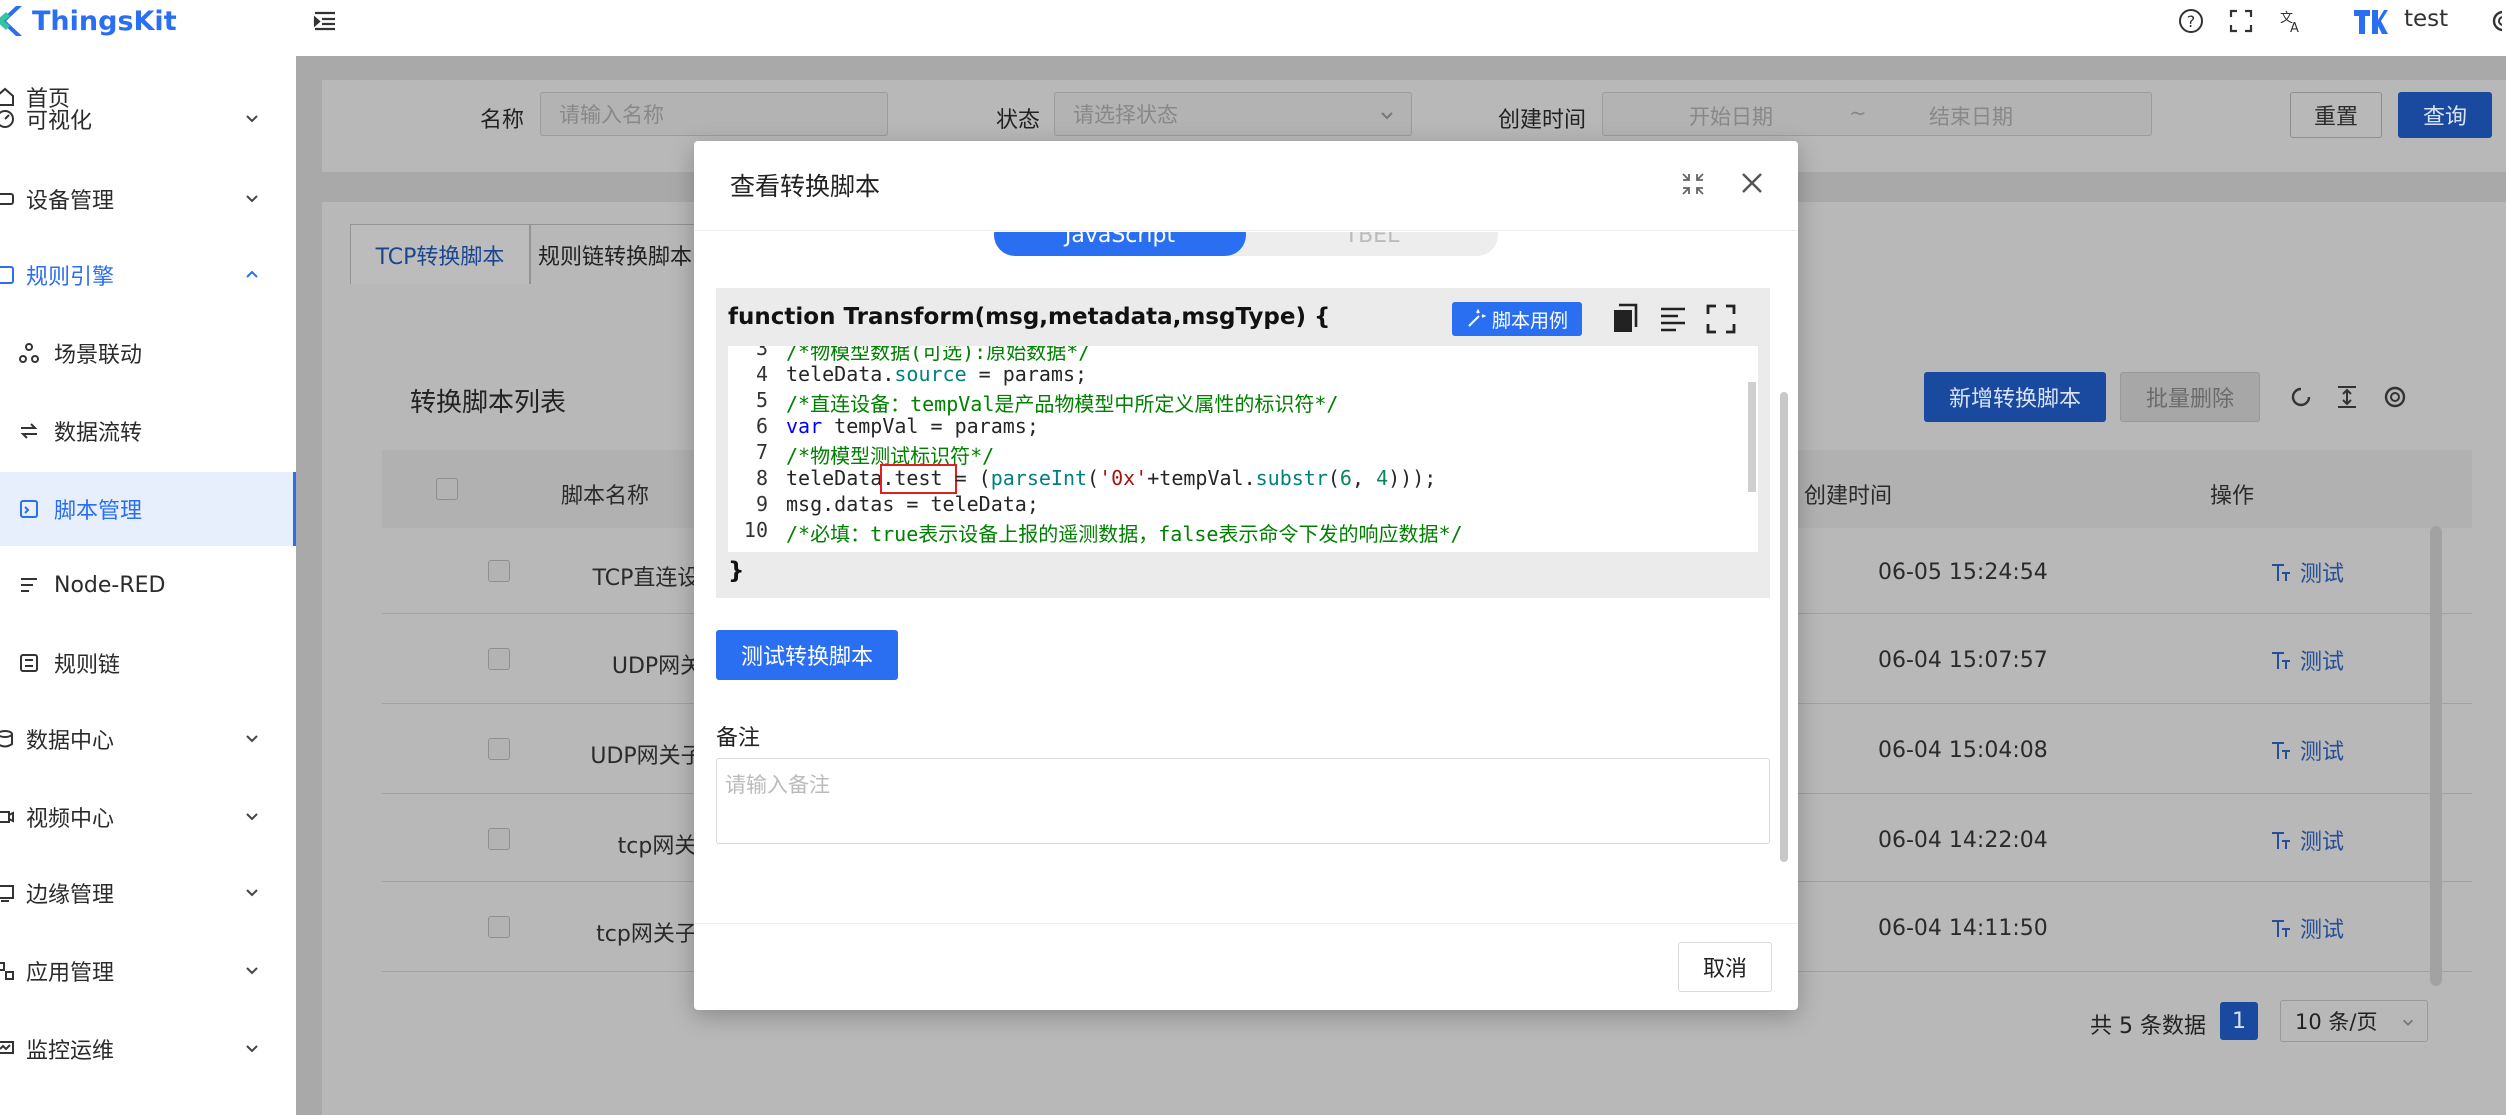 Image resolution: width=2506 pixels, height=1115 pixels. Describe the element at coordinates (761, 426) in the screenshot. I see `line-number: 6` at that location.